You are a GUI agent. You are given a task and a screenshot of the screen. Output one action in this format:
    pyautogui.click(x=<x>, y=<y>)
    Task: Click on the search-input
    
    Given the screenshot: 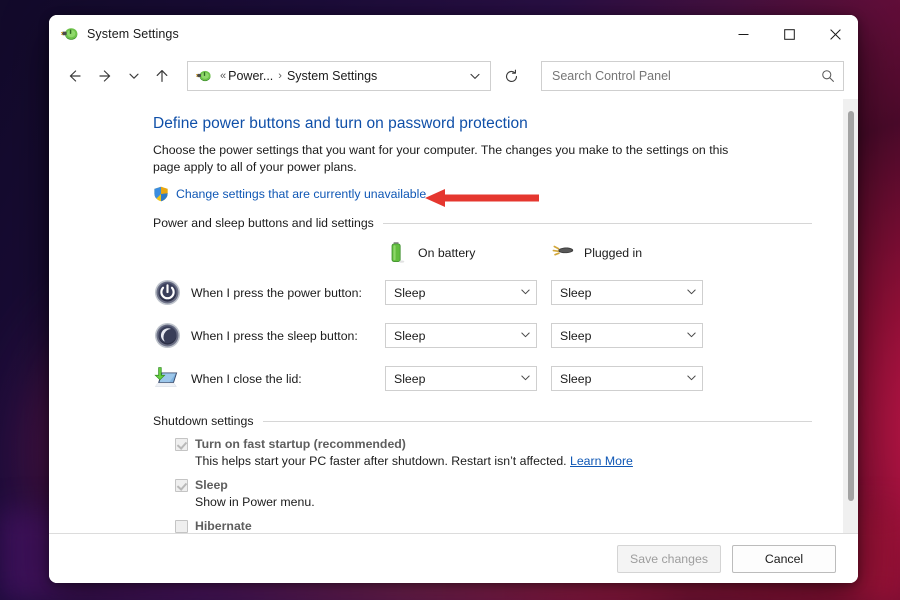 What is the action you would take?
    pyautogui.click(x=686, y=76)
    